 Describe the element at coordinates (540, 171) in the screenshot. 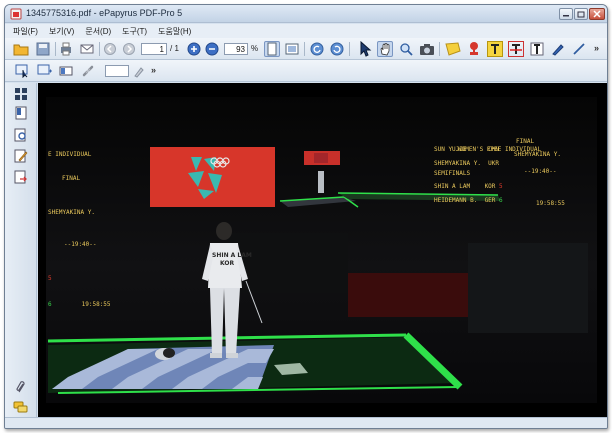

I see `right-board-right2: --19:40--` at that location.